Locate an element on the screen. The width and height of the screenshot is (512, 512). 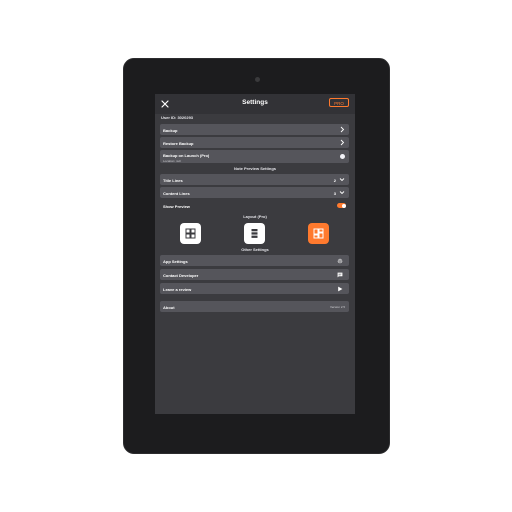
list-icon is located at coordinates (254, 233).